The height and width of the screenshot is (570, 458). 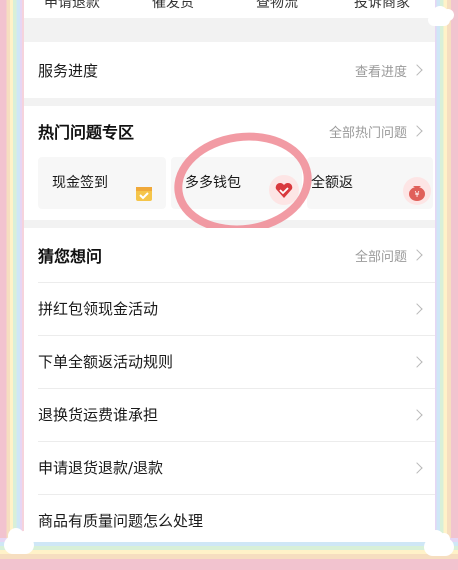 What do you see at coordinates (229, 467) in the screenshot?
I see `faq-item: 申请退货退款/退款` at bounding box center [229, 467].